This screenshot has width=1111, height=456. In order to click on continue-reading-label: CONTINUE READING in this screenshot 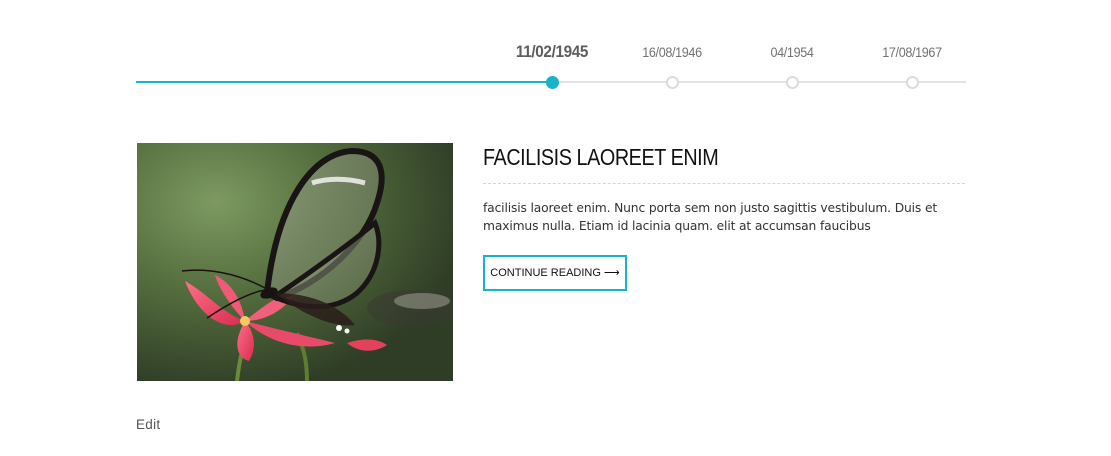, I will do `click(545, 273)`.